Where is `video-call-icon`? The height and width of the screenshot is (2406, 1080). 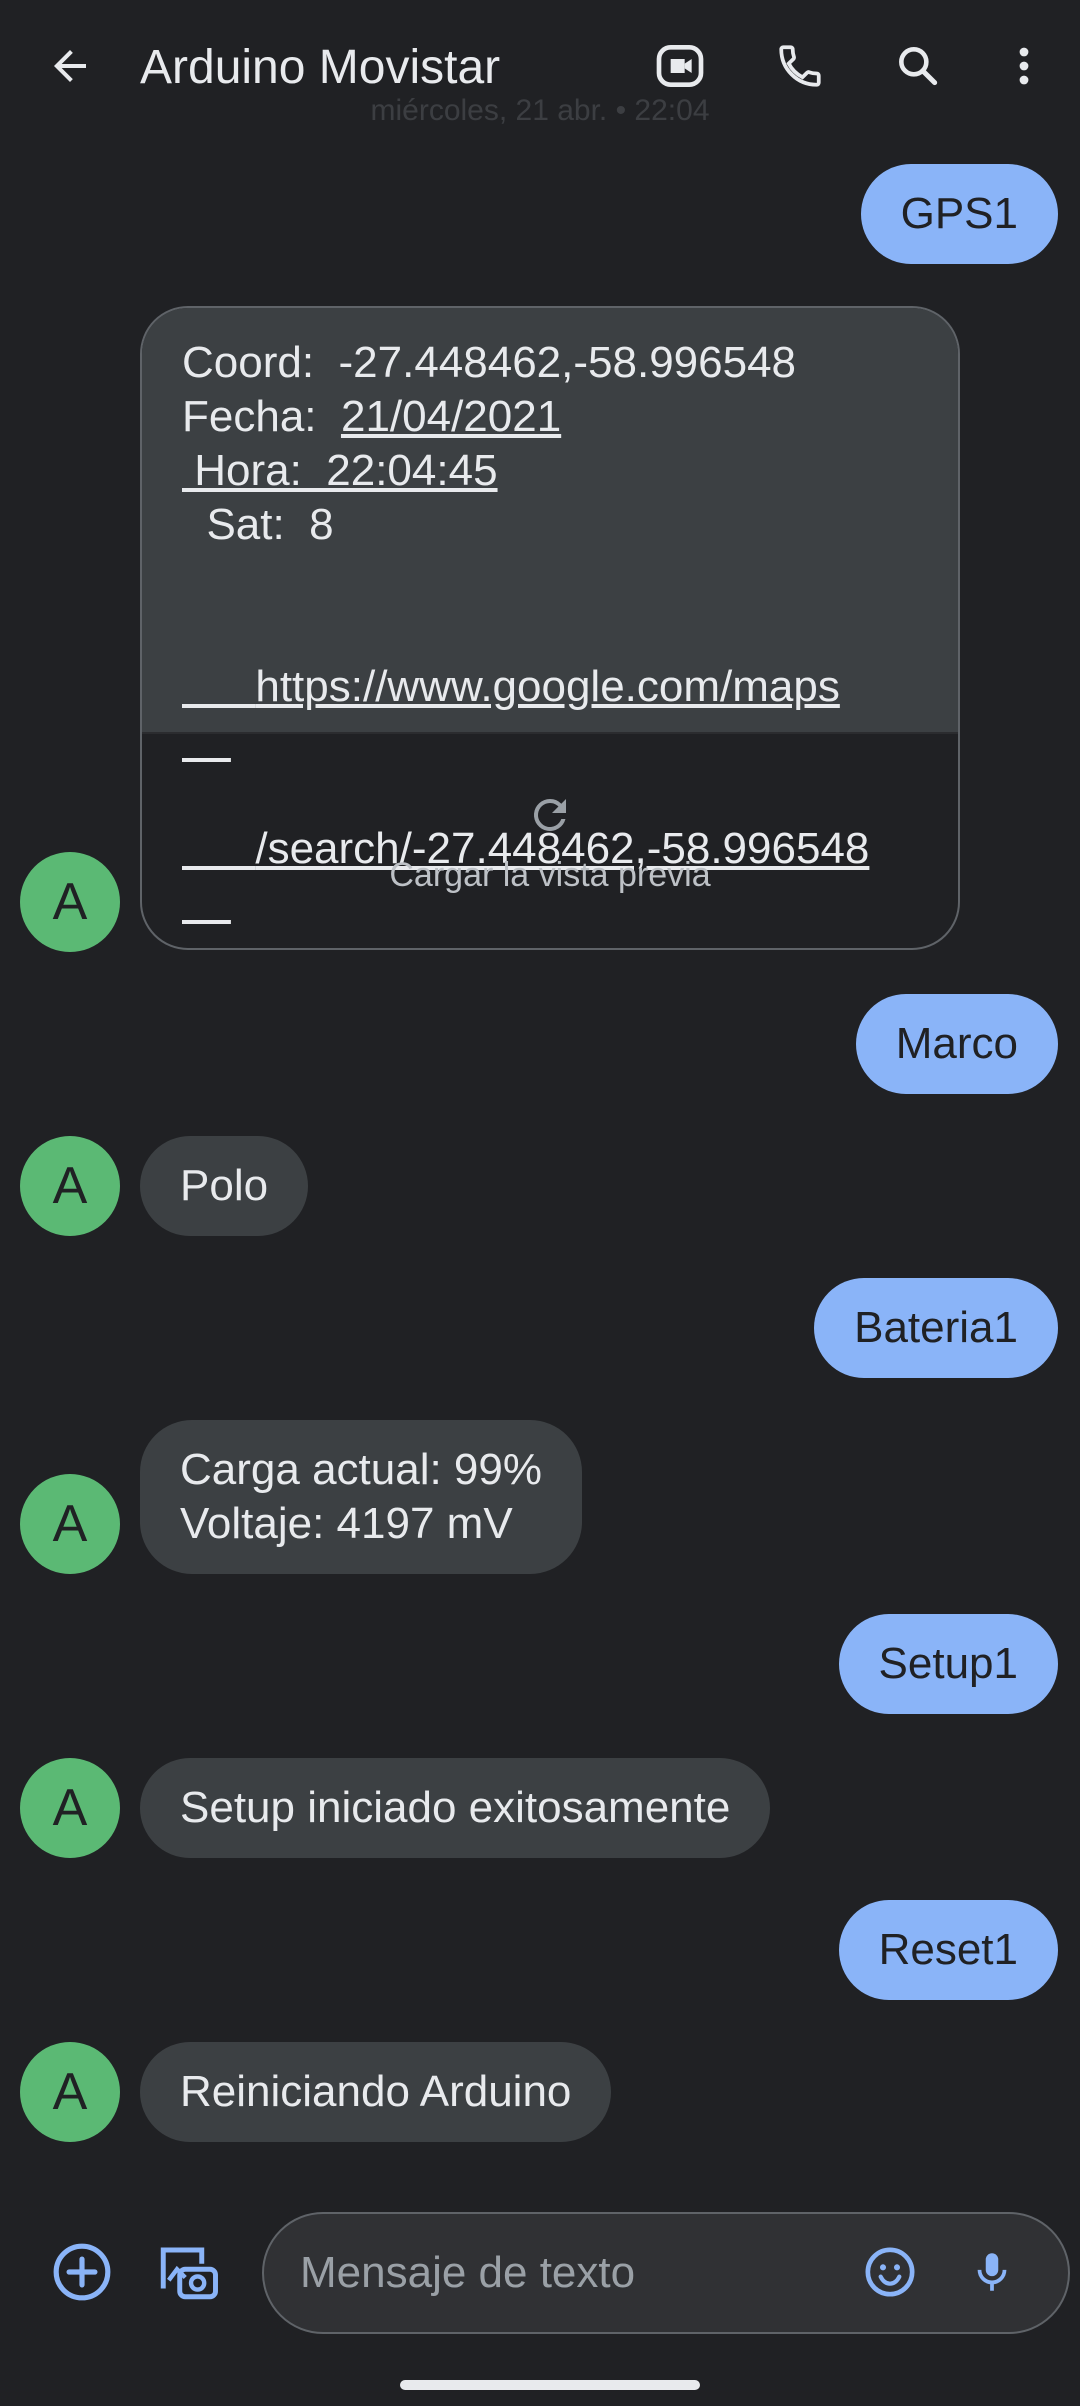 video-call-icon is located at coordinates (680, 68).